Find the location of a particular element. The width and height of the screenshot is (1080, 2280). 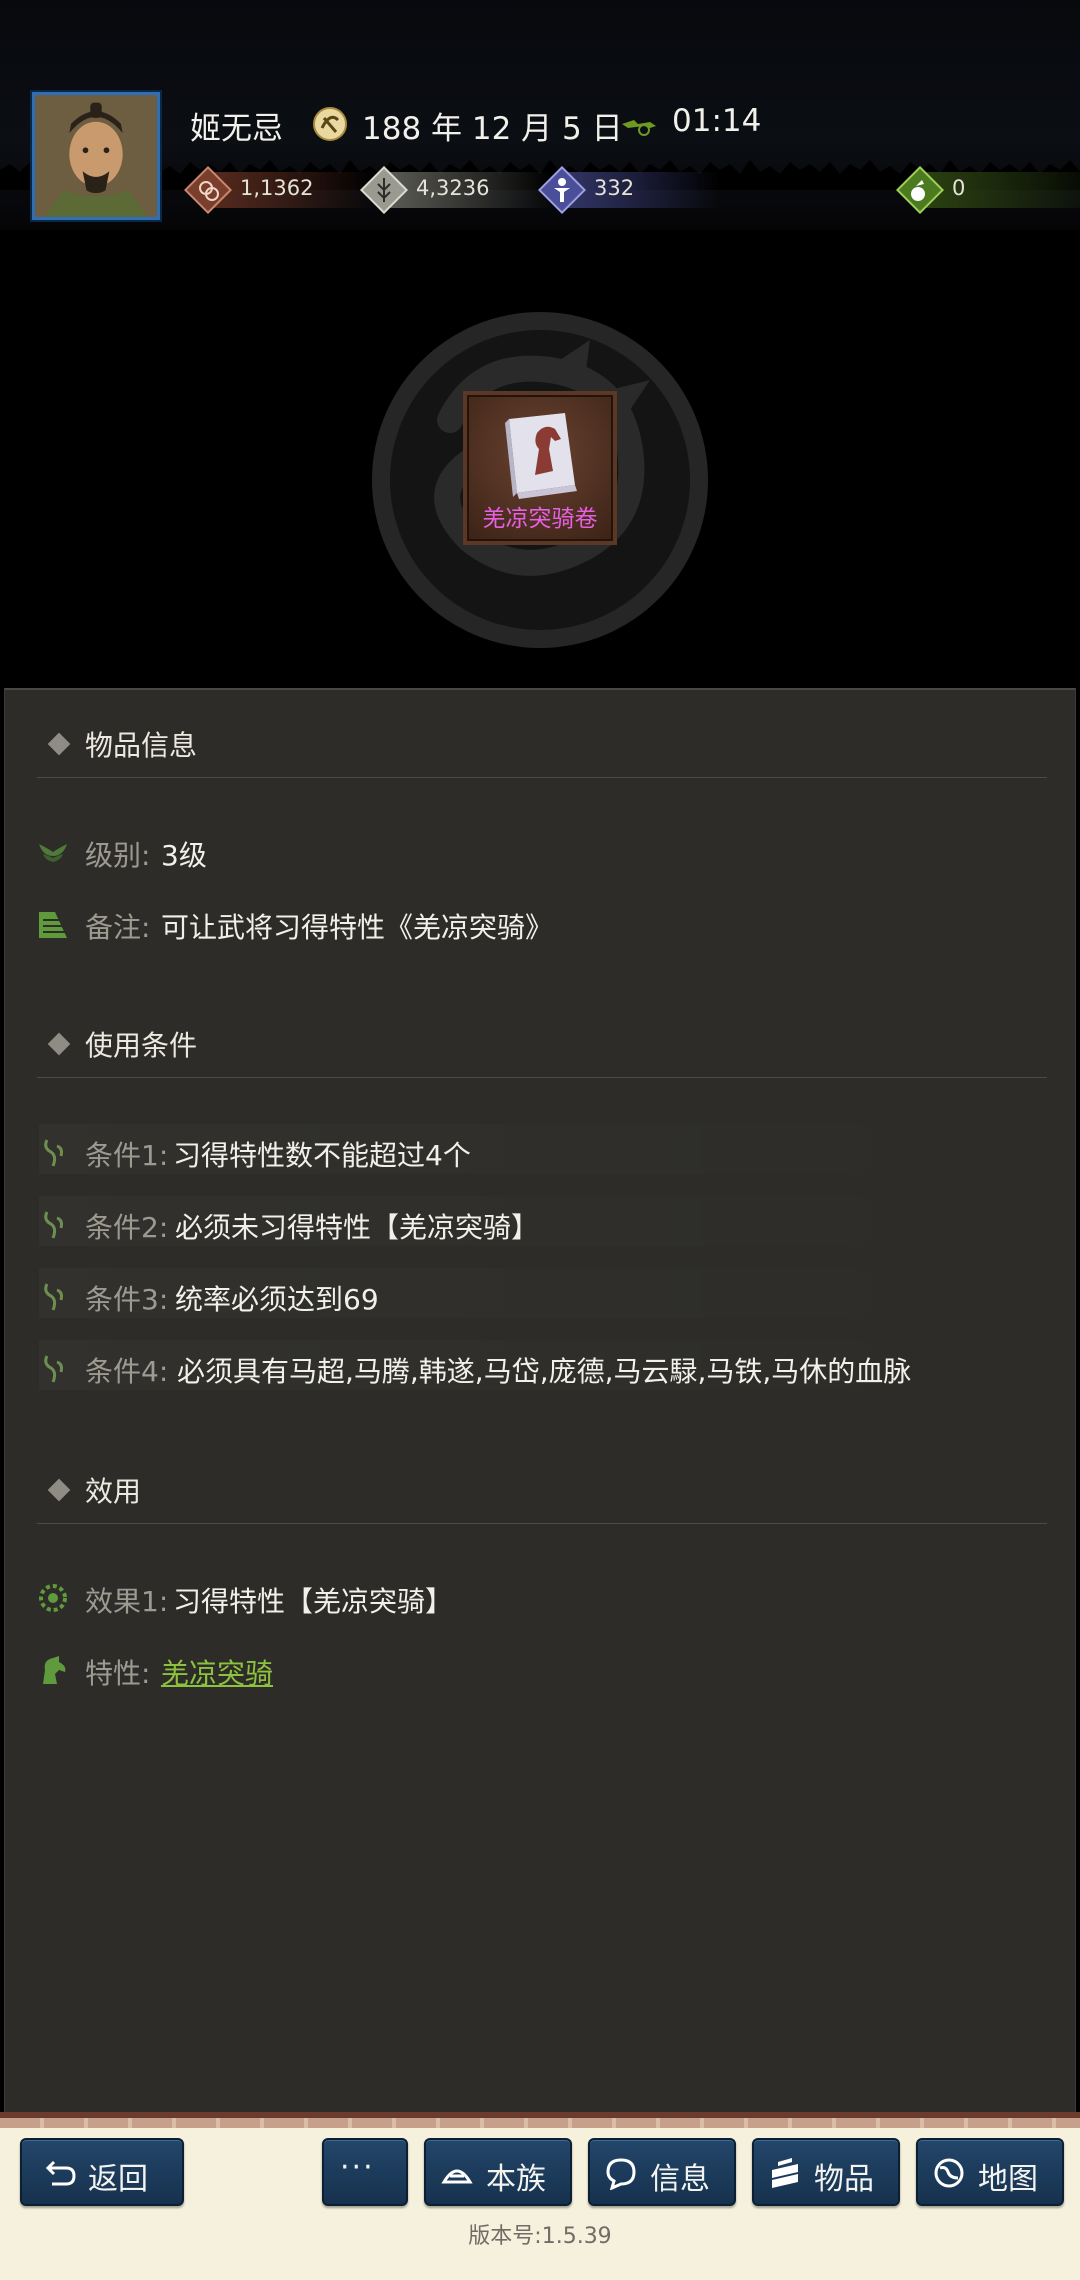

more-button-label: ··· is located at coordinates (357, 2167).